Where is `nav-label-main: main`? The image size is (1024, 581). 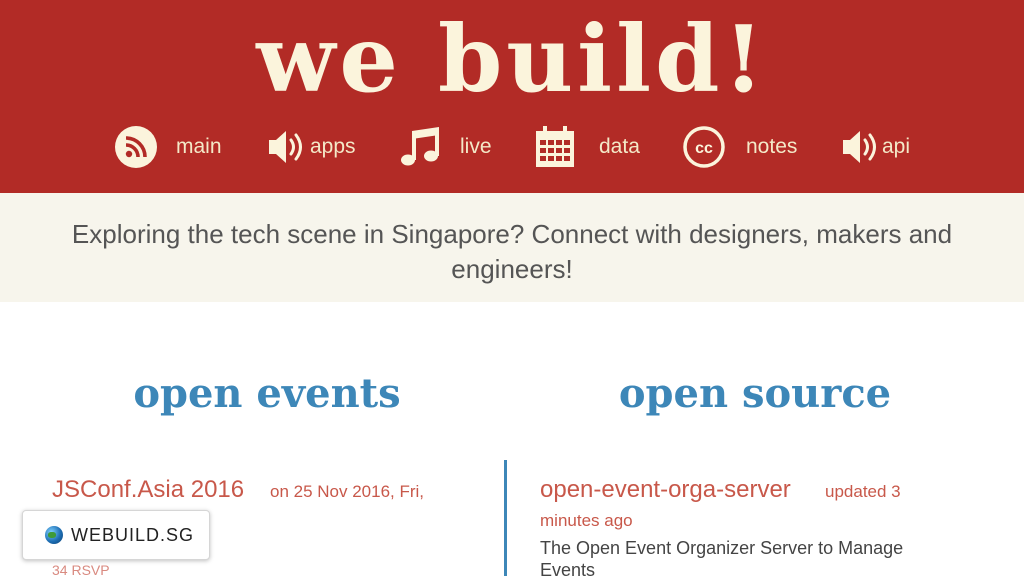 nav-label-main: main is located at coordinates (199, 146).